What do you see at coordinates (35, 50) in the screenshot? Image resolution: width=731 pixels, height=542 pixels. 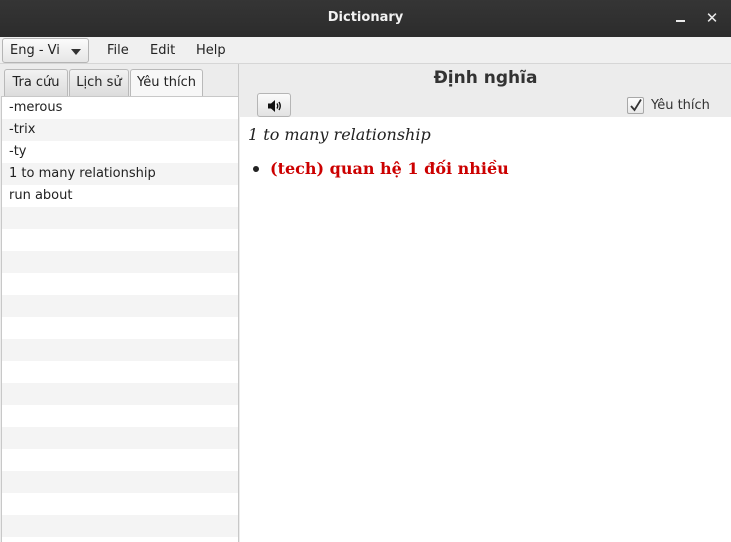 I see `language-select-value: Eng - Vi` at bounding box center [35, 50].